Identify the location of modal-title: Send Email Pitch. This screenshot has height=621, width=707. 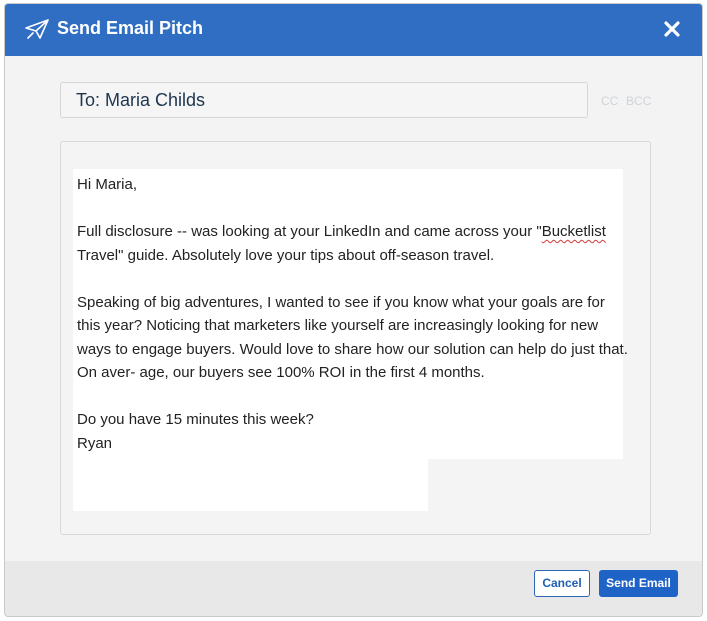
(130, 28).